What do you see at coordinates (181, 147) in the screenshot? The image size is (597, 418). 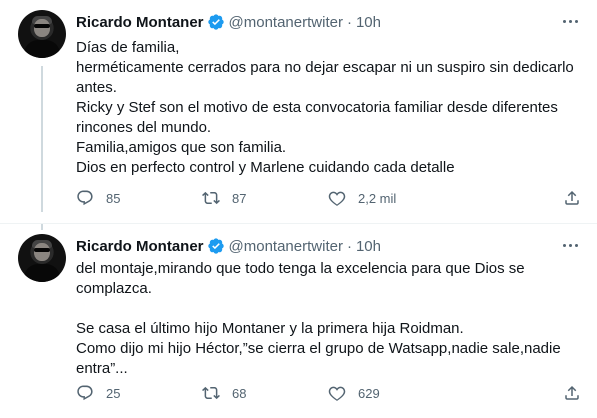 I see `tweet-text-line: Familia,amigos que son familia.` at bounding box center [181, 147].